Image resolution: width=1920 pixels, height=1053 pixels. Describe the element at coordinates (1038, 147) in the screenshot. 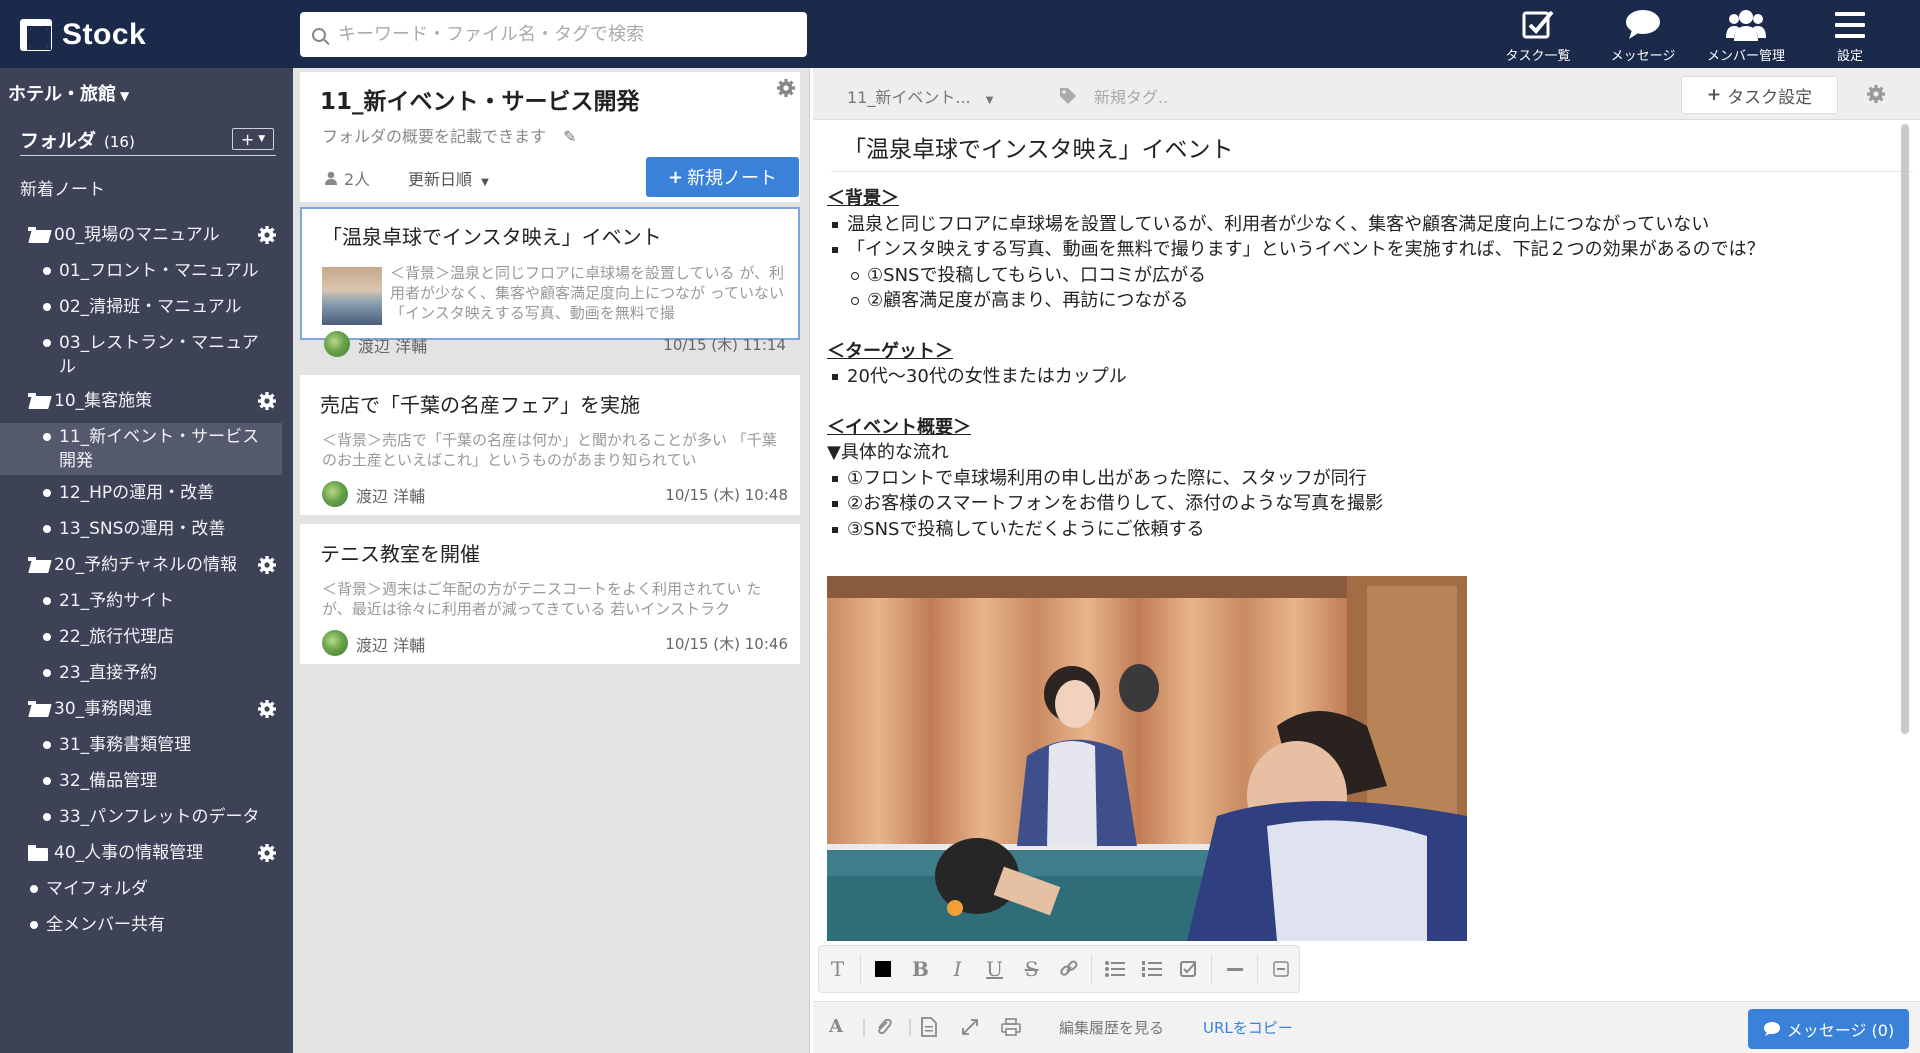

I see `note-title: 「温泉卓球でインスタ映え」イベント` at that location.